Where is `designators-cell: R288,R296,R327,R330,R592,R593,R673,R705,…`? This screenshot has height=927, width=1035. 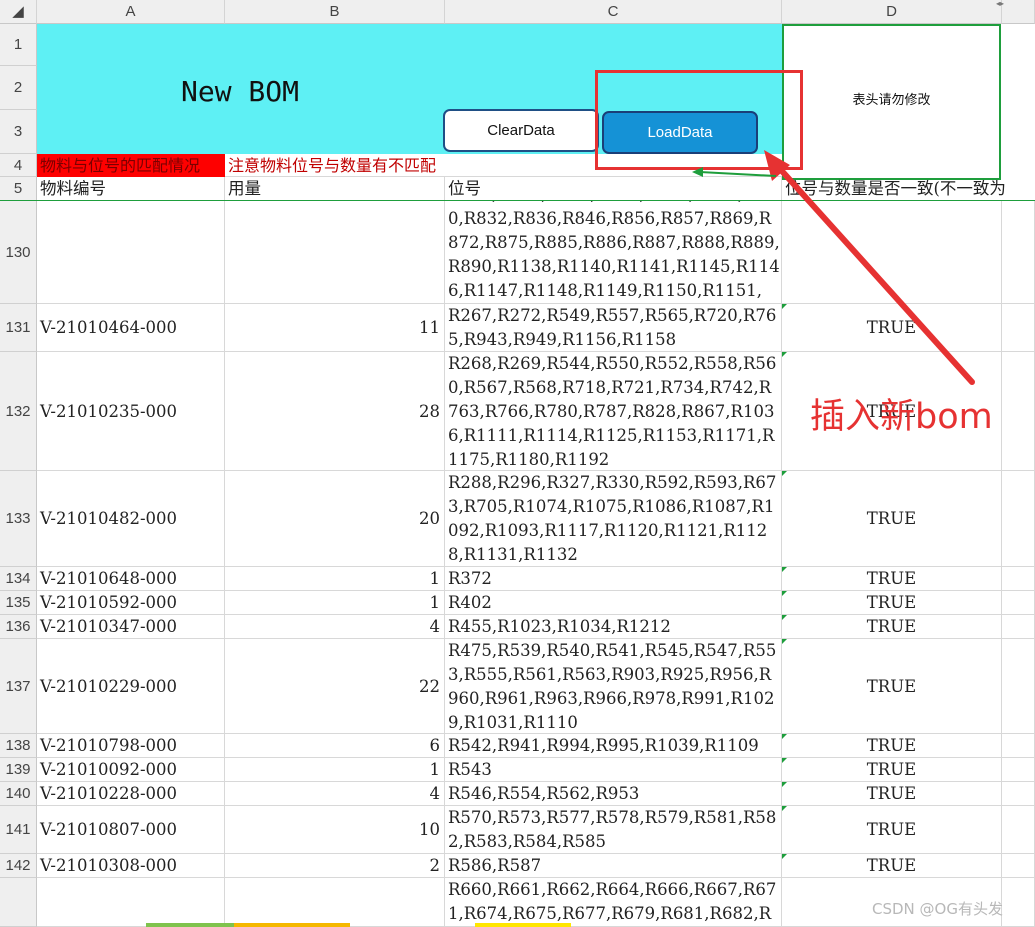 designators-cell: R288,R296,R327,R330,R592,R593,R673,R705,… is located at coordinates (613, 519).